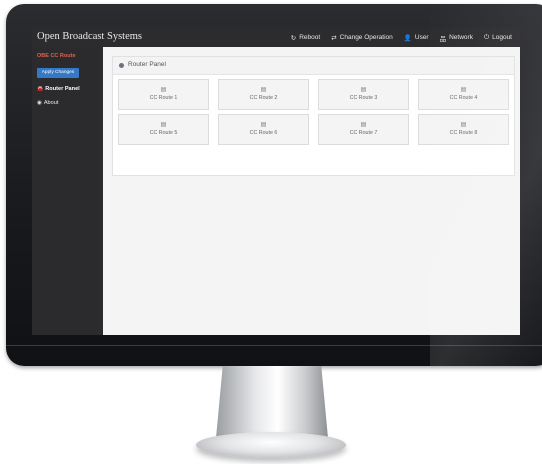 The width and height of the screenshot is (542, 464). Describe the element at coordinates (56, 56) in the screenshot. I see `sidebar-title: OBE CC Route` at that location.